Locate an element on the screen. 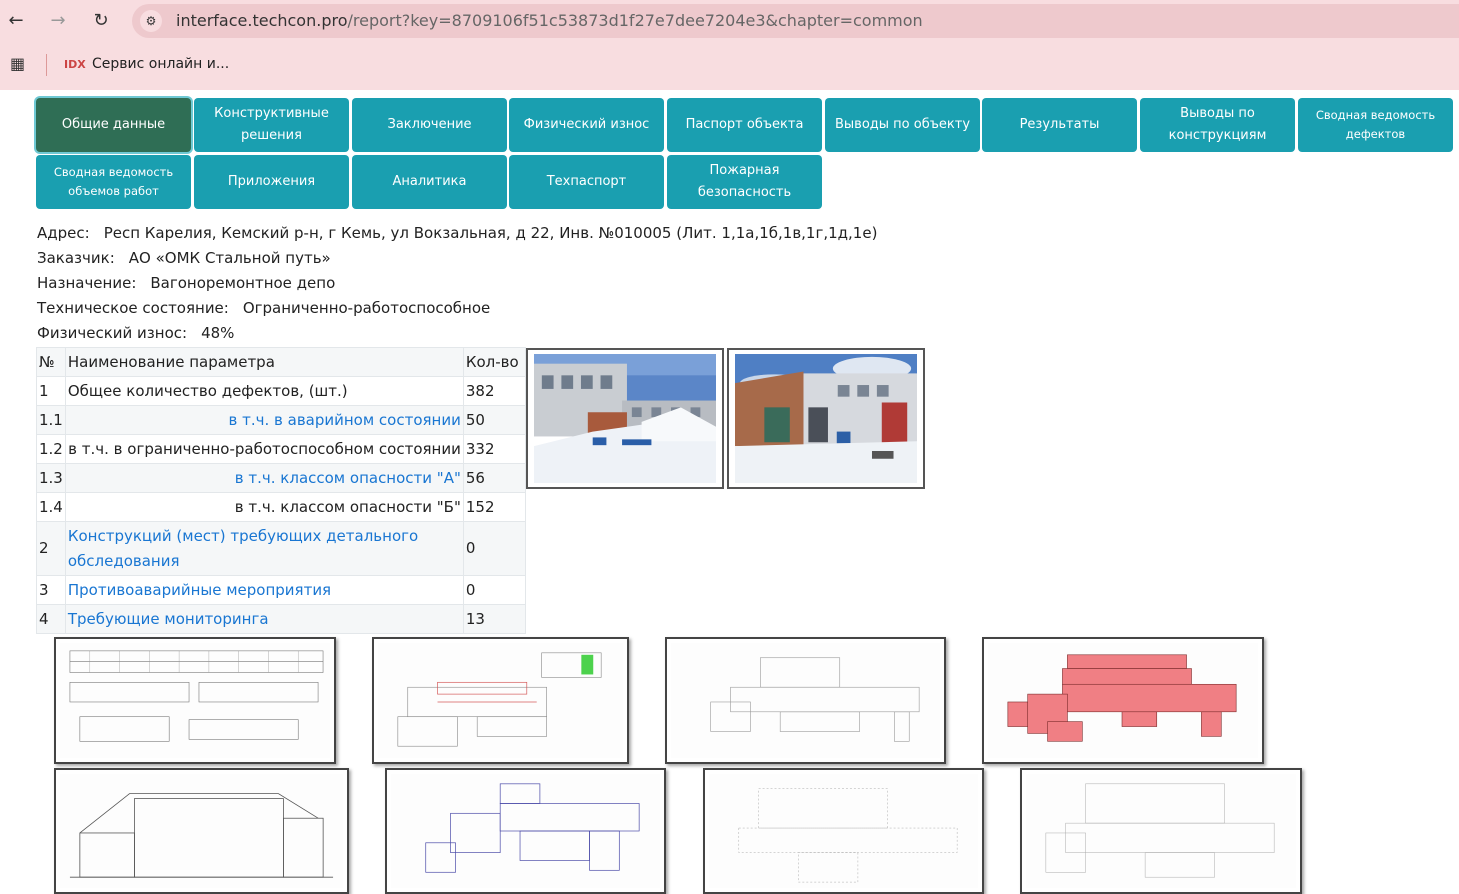 This screenshot has width=1459, height=894. drawing-floor-plan-image is located at coordinates (805, 700).